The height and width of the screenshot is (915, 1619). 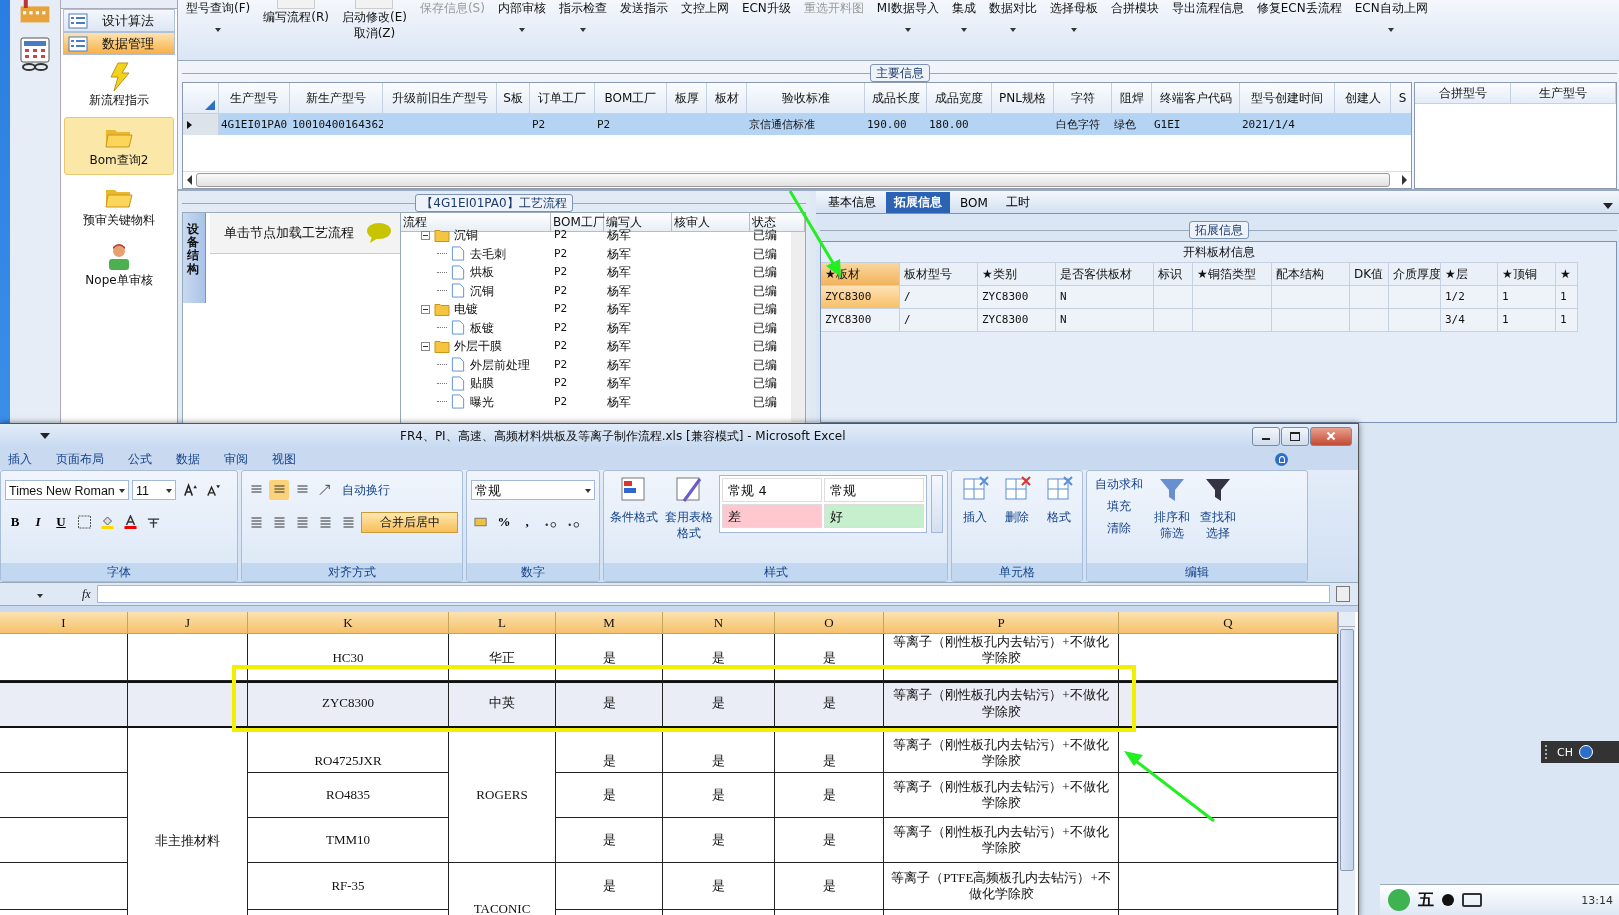 What do you see at coordinates (533, 490) in the screenshot?
I see `number-format-field: 常规` at bounding box center [533, 490].